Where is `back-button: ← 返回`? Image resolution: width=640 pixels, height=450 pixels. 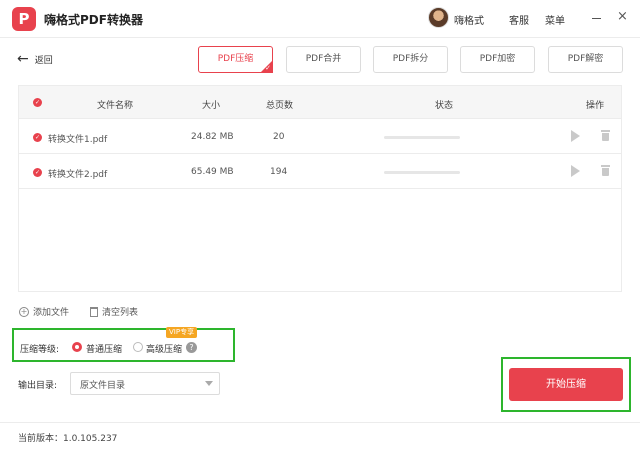
back-button: ← 返回 is located at coordinates (35, 59).